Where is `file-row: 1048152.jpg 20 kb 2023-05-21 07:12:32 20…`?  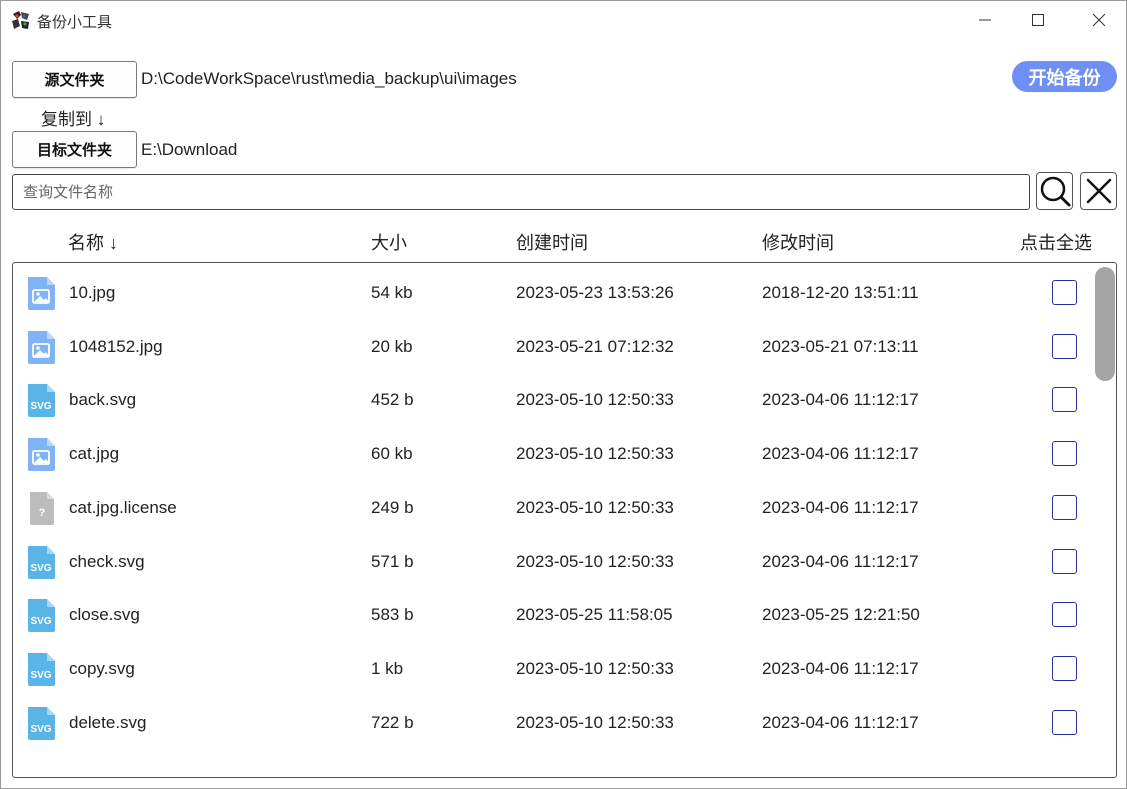
file-row: 1048152.jpg 20 kb 2023-05-21 07:12:32 20… is located at coordinates (564, 346).